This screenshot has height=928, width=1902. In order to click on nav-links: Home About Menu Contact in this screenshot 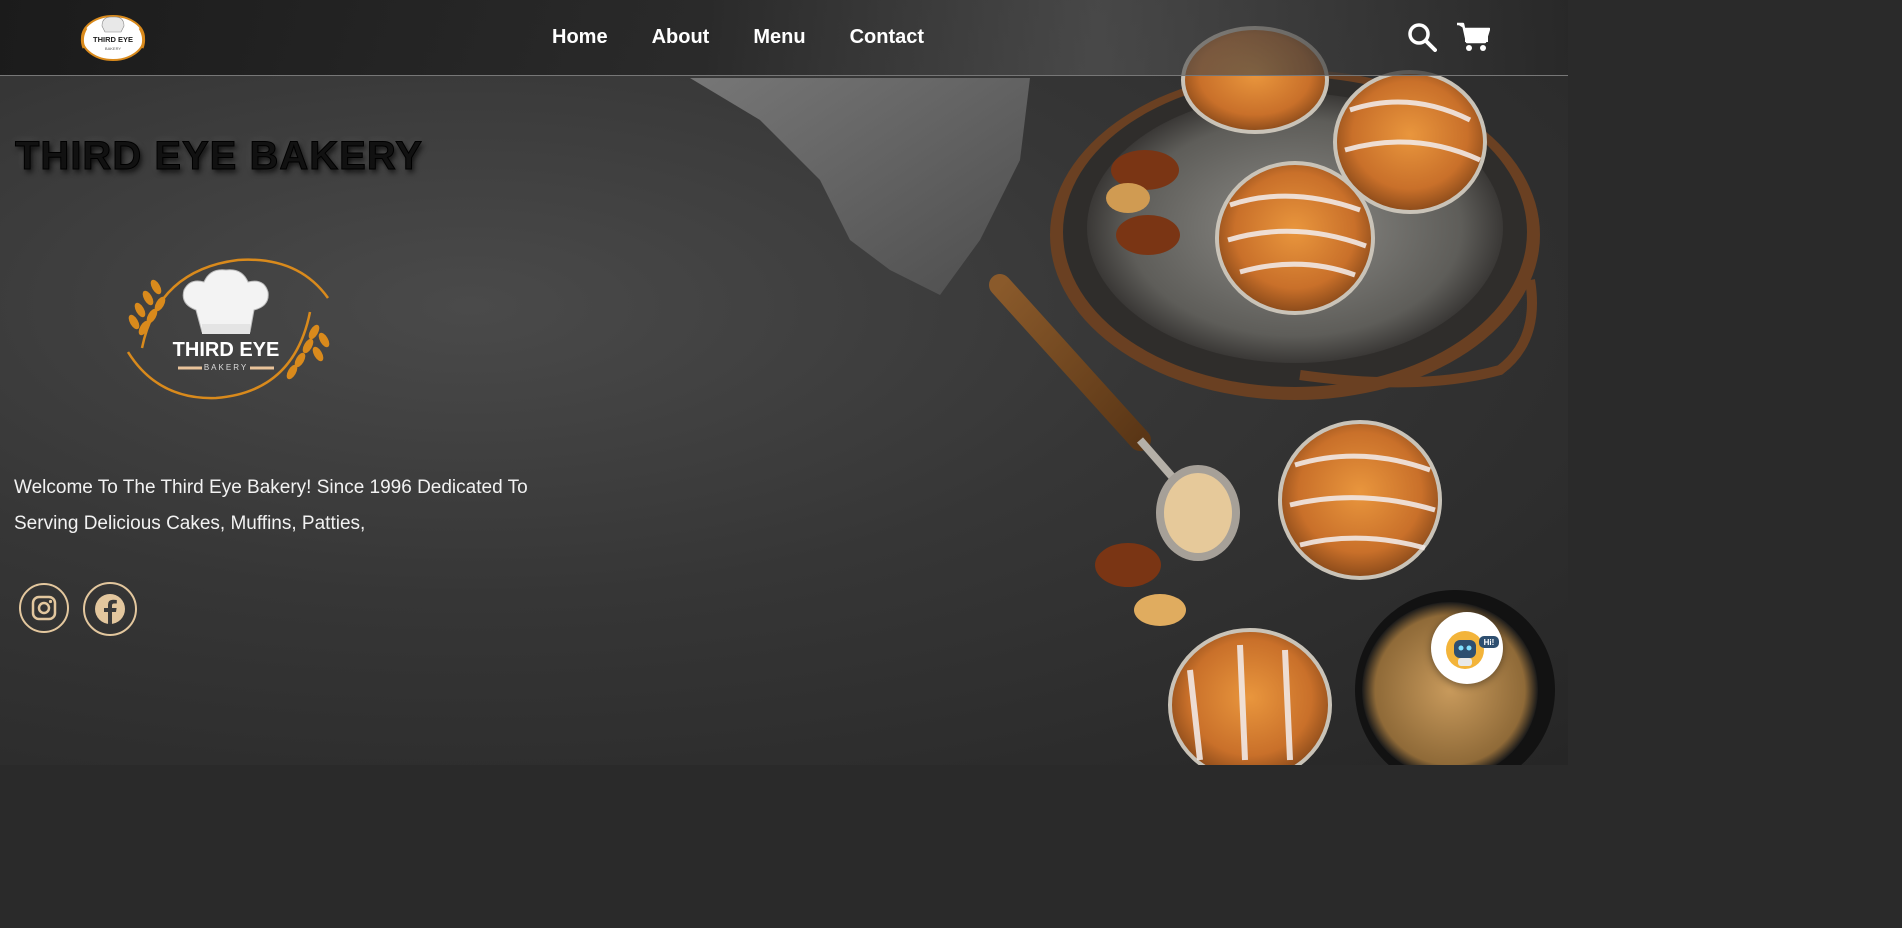, I will do `click(738, 37)`.